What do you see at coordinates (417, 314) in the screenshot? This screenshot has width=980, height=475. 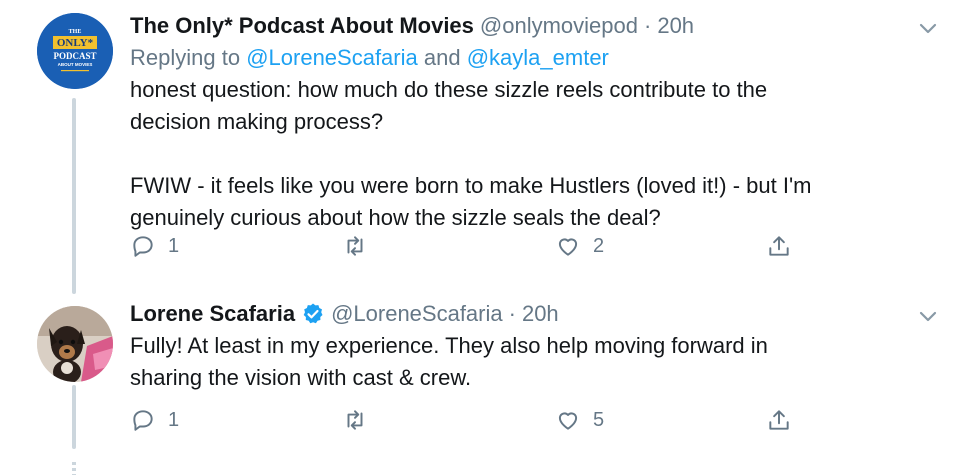 I see `user-handle: @LoreneScafaria` at bounding box center [417, 314].